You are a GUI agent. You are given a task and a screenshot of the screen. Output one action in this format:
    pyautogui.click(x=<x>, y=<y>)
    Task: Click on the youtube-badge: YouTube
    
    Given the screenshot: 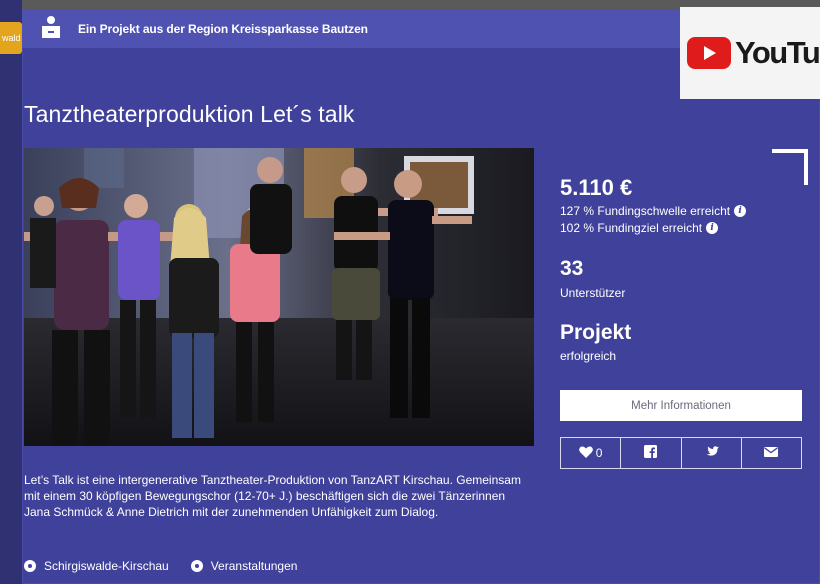 What is the action you would take?
    pyautogui.click(x=750, y=53)
    